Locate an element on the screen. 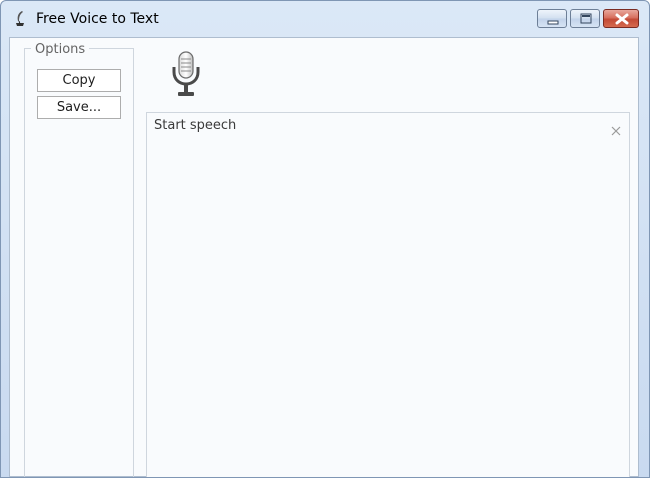 This screenshot has height=478, width=650. maximize-icon is located at coordinates (586, 18).